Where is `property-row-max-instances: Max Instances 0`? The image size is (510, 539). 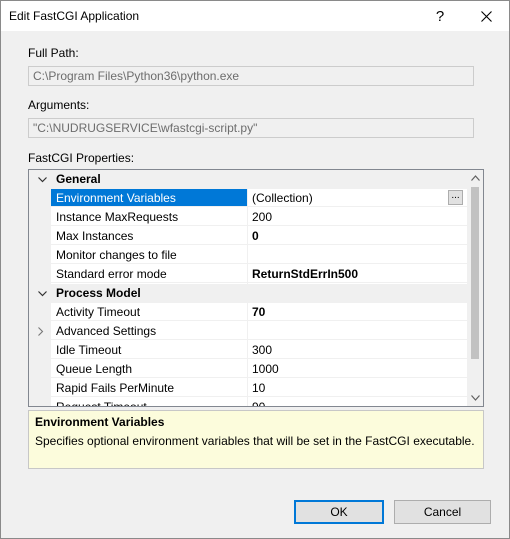
property-row-max-instances: Max Instances 0 is located at coordinates (248, 236).